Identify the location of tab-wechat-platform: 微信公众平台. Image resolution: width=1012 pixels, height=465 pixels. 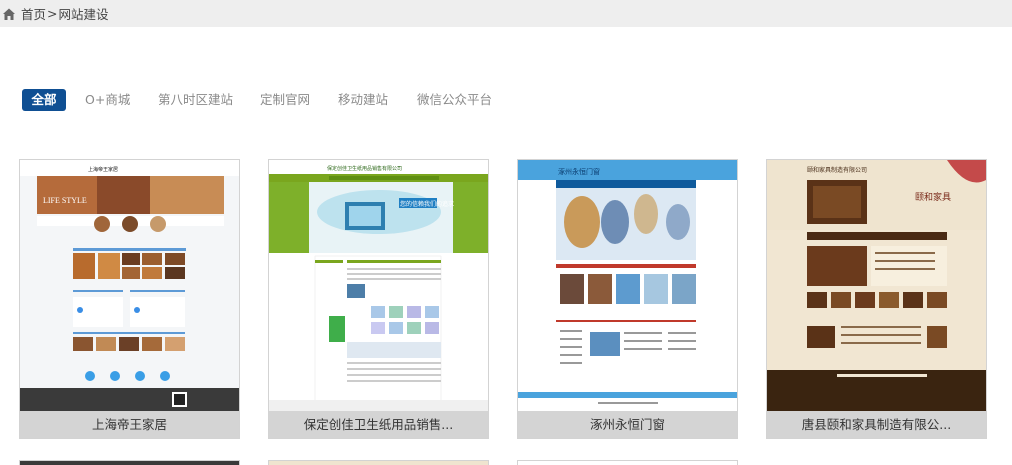
(454, 100).